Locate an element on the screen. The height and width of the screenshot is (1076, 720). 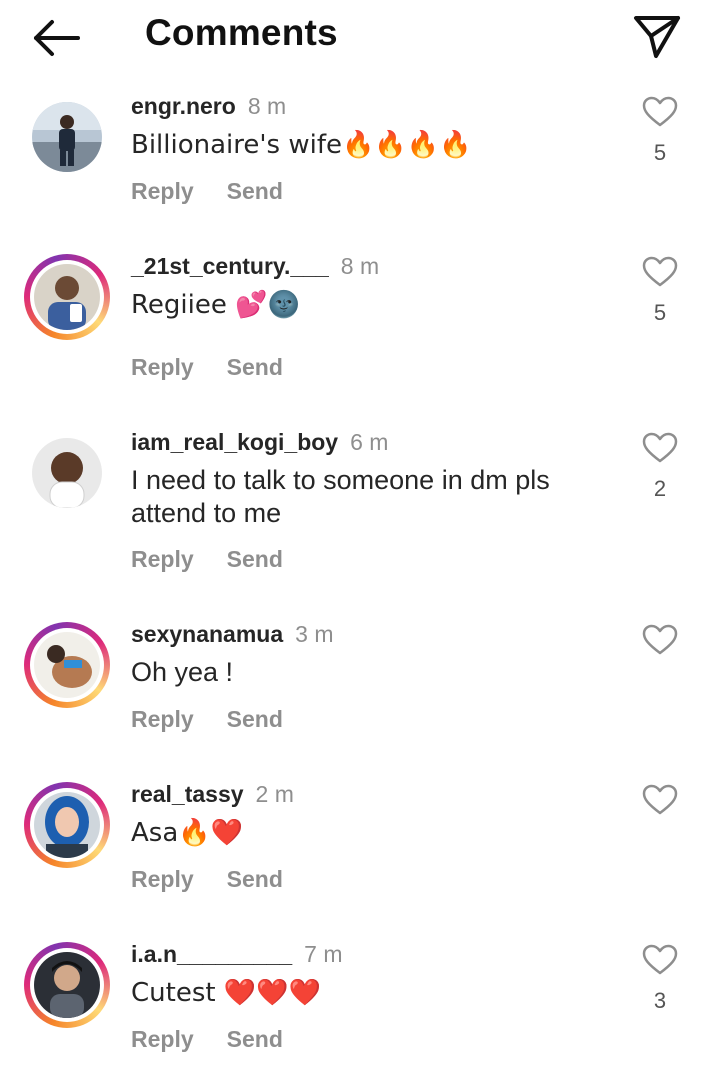
comment-username: real_tassy is located at coordinates (187, 794).